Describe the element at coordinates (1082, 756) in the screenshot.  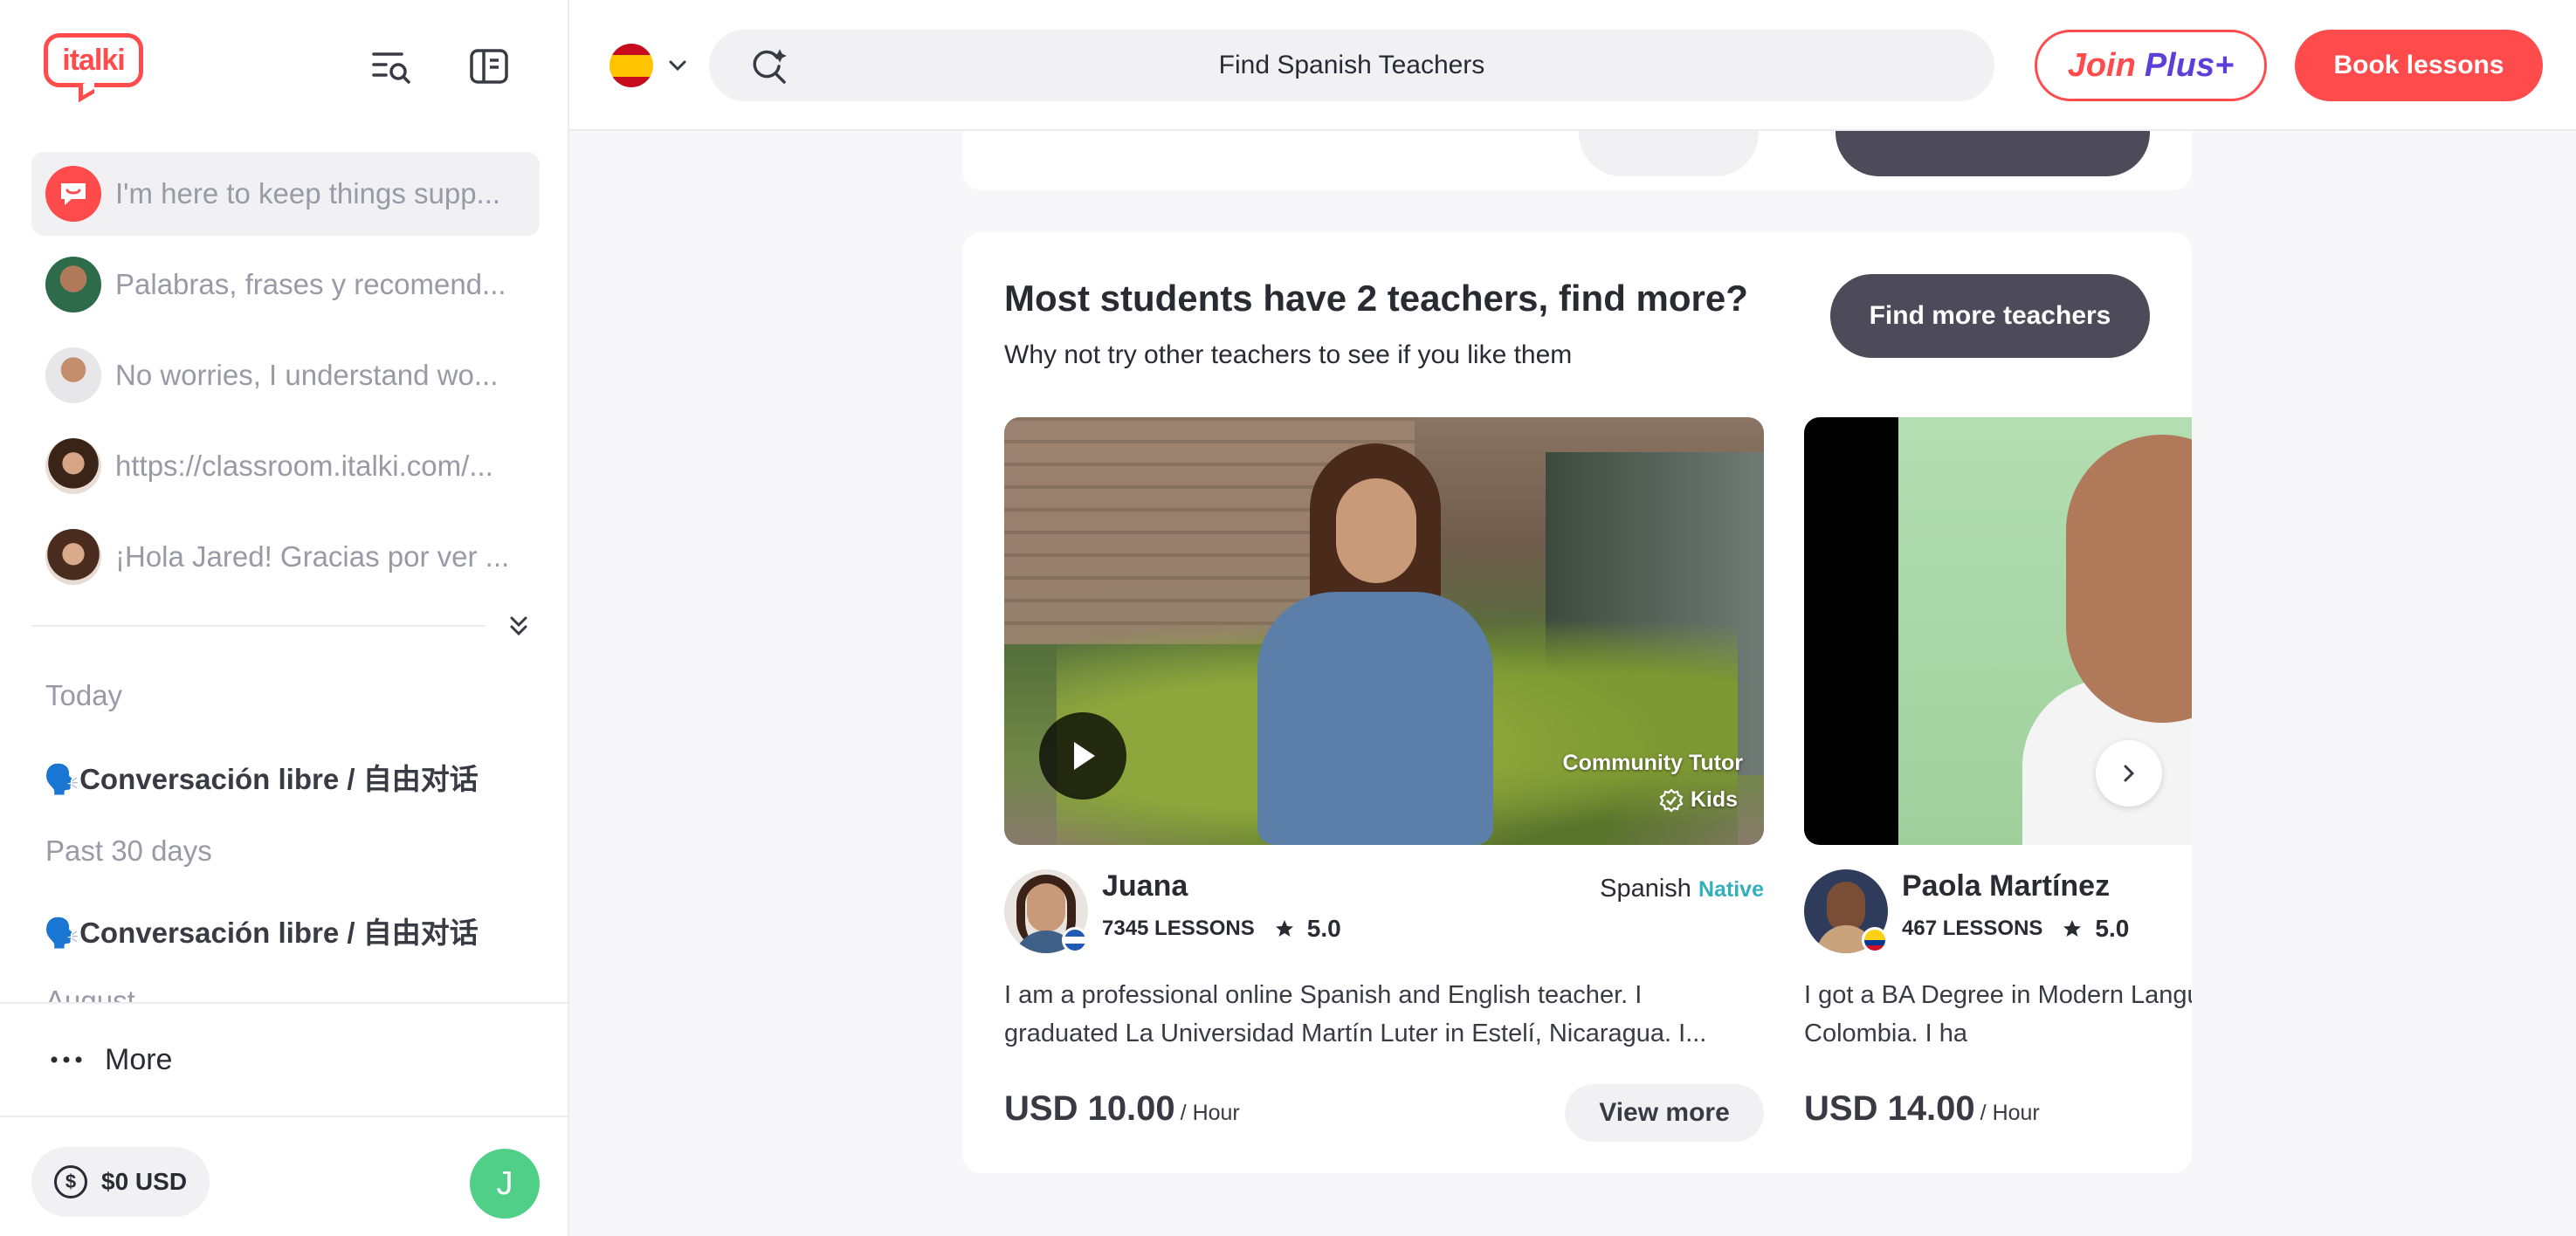
I see `play-icon` at that location.